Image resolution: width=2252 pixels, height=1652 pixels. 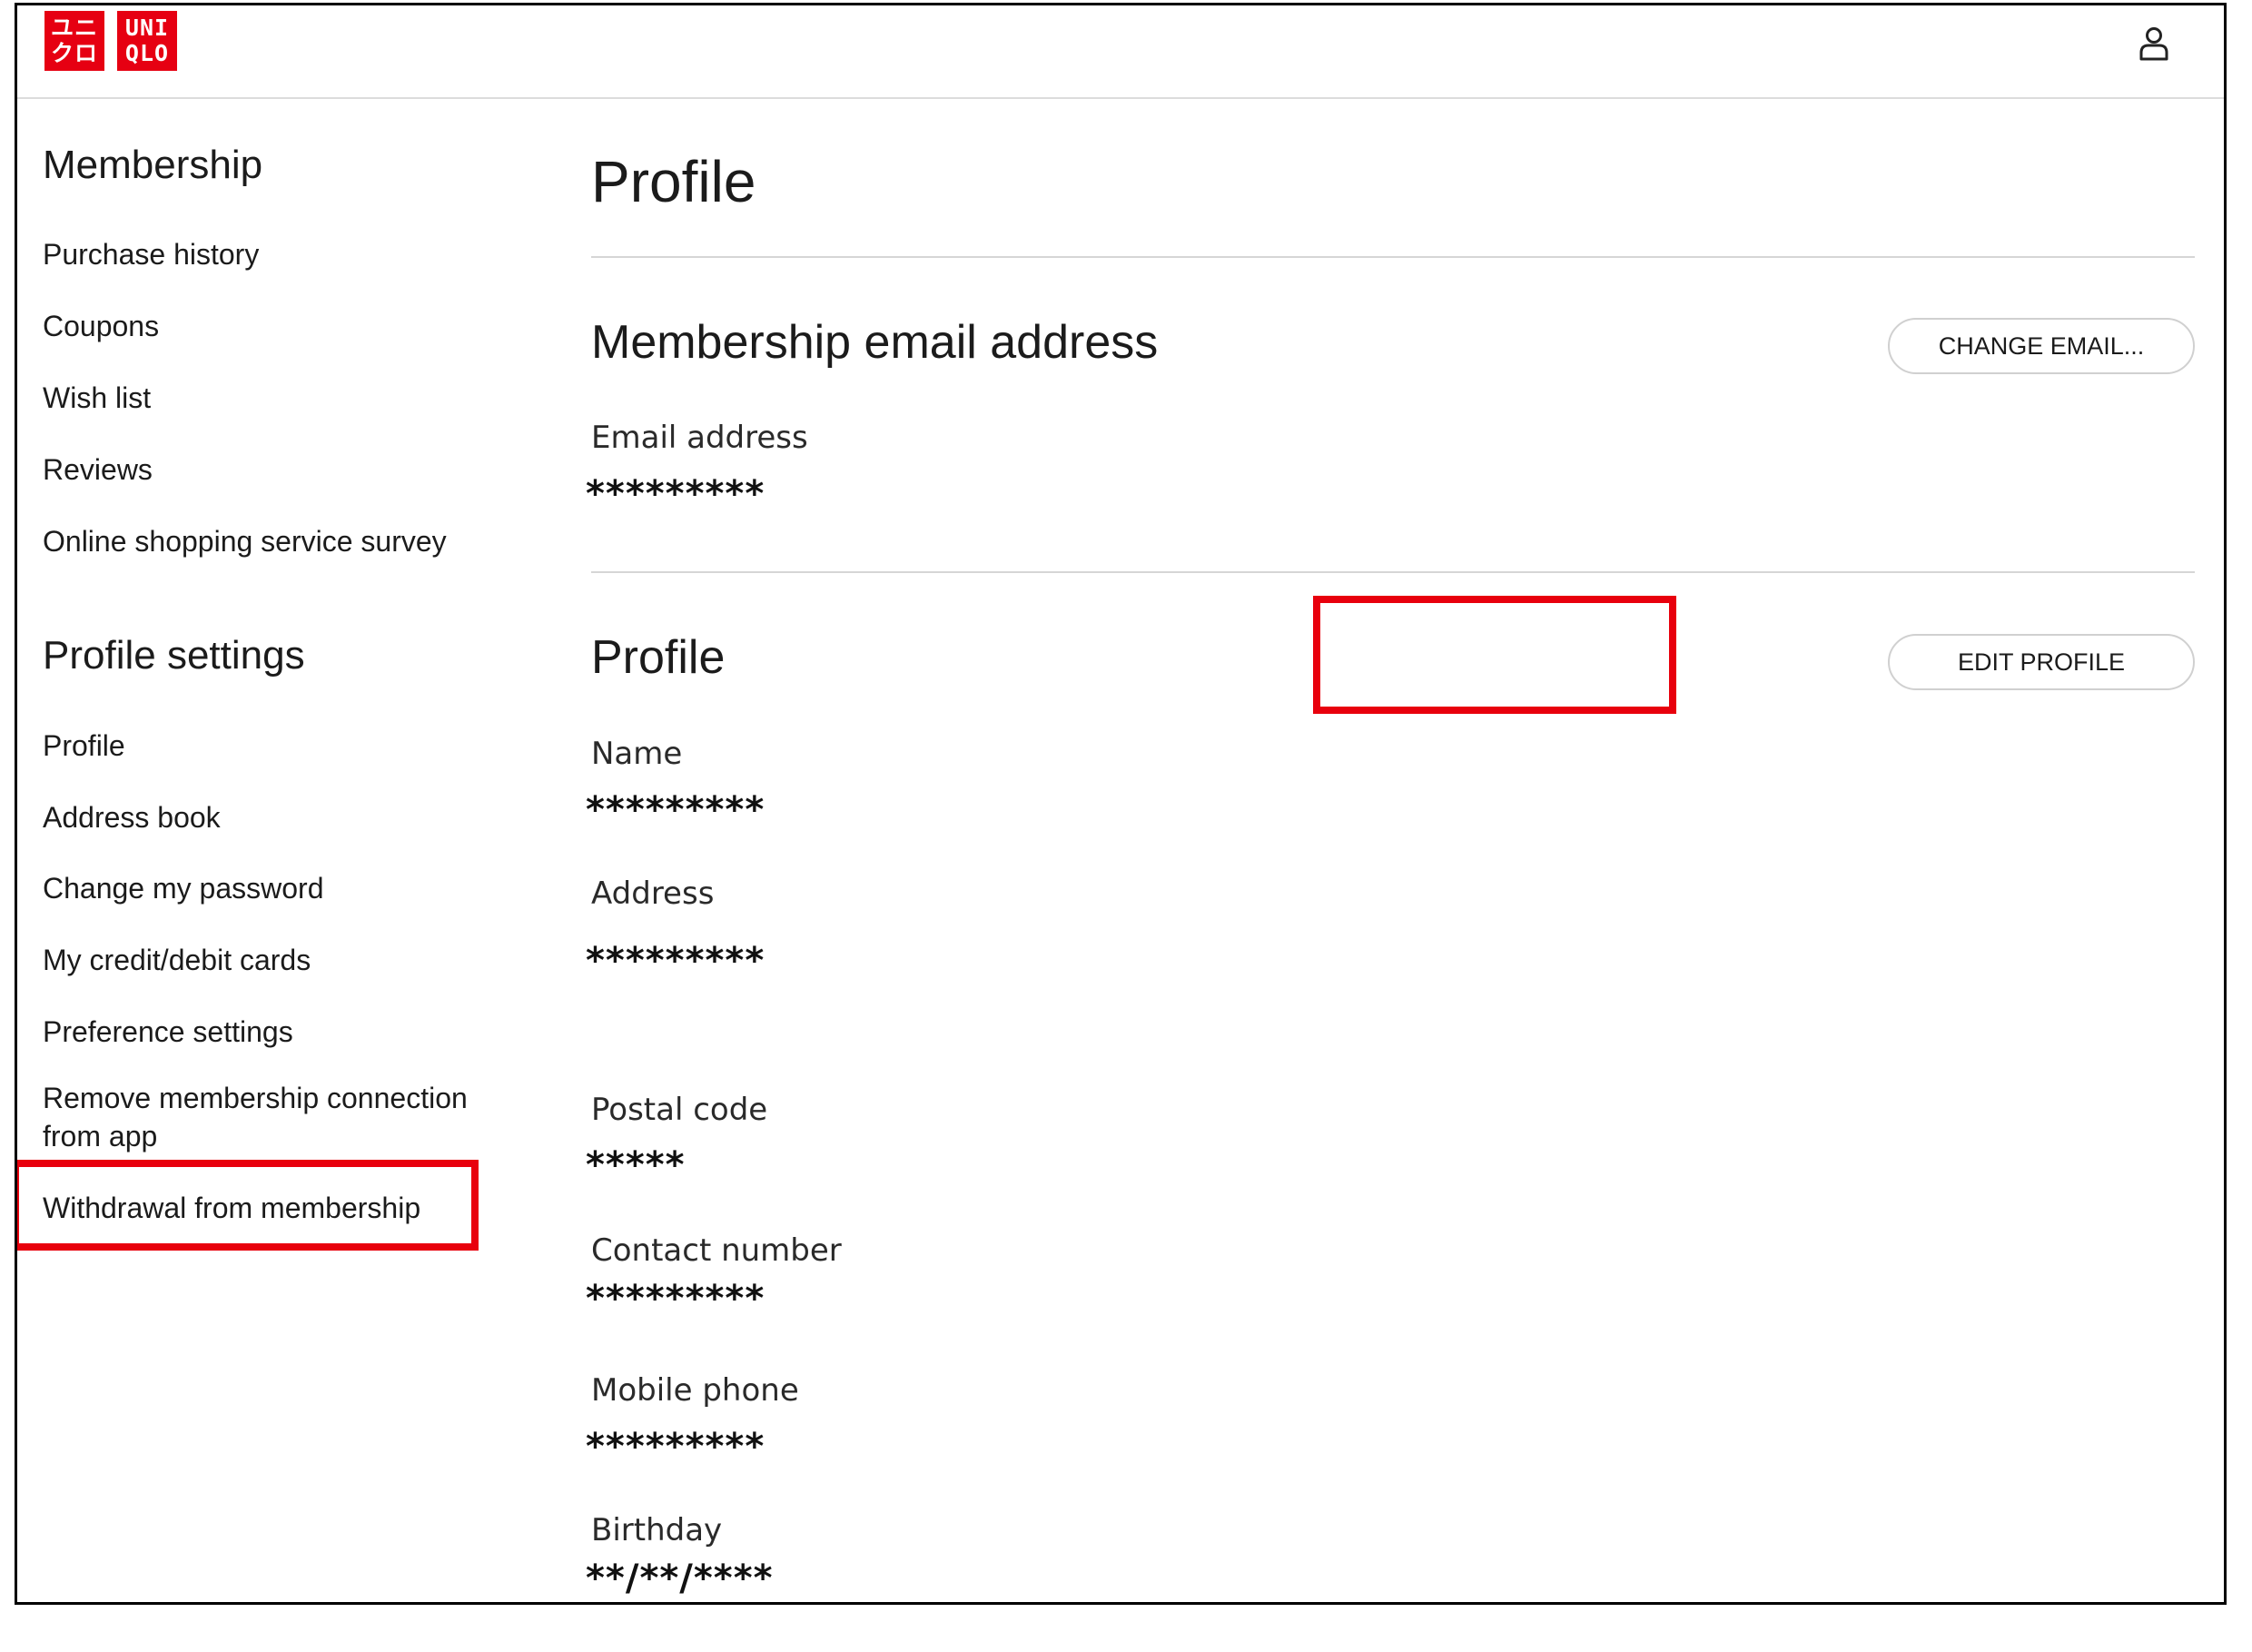 What do you see at coordinates (679, 1110) in the screenshot?
I see `postal-code-label: Postal code` at bounding box center [679, 1110].